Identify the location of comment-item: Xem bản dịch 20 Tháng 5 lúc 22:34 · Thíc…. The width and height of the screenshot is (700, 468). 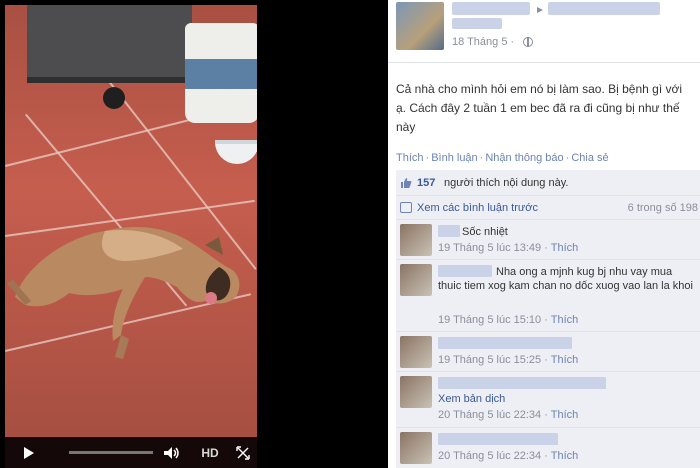
(548, 400).